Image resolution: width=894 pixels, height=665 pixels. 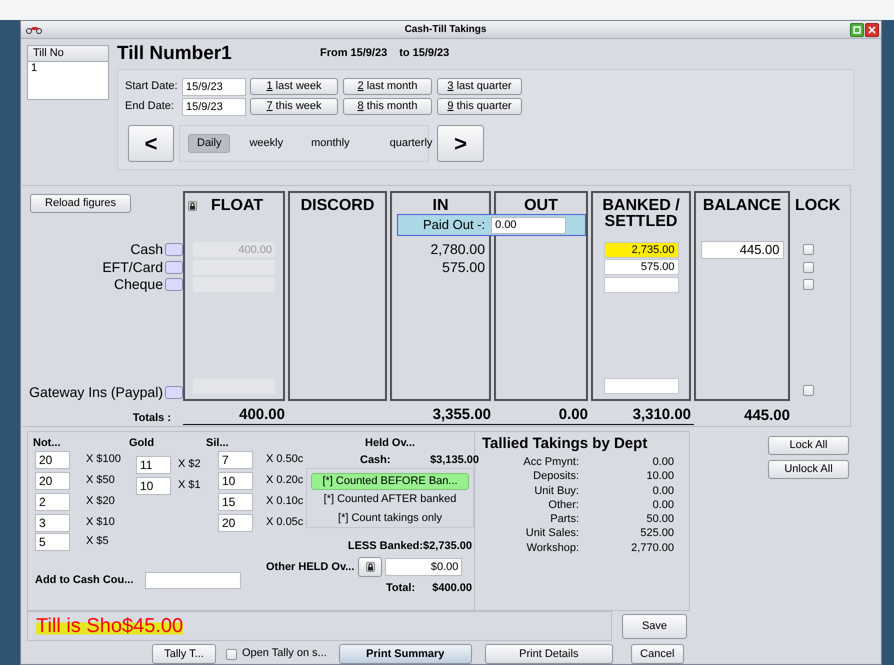 What do you see at coordinates (390, 519) in the screenshot?
I see `count-option: [*] Count takings only` at bounding box center [390, 519].